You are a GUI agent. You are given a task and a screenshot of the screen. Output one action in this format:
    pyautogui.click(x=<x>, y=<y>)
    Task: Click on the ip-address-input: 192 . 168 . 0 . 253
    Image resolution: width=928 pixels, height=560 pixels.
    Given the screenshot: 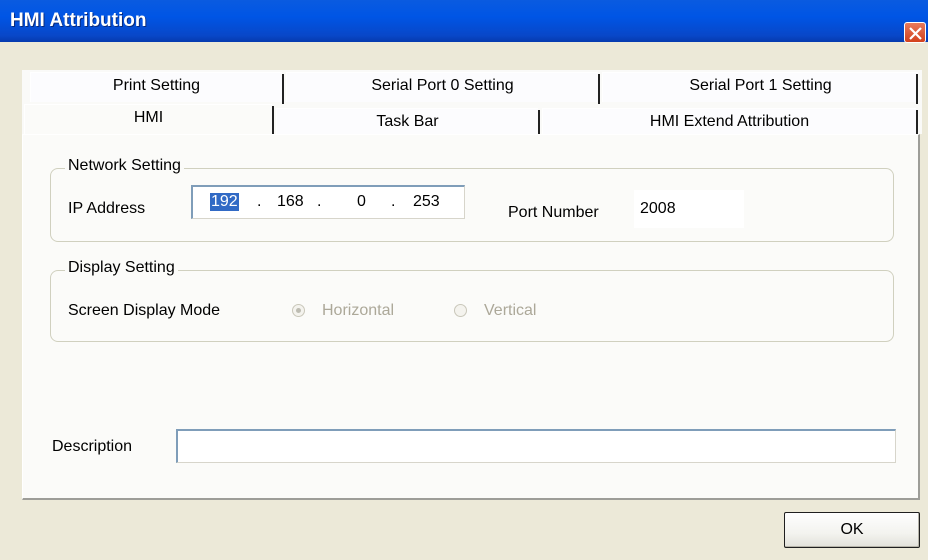 What is the action you would take?
    pyautogui.click(x=328, y=202)
    